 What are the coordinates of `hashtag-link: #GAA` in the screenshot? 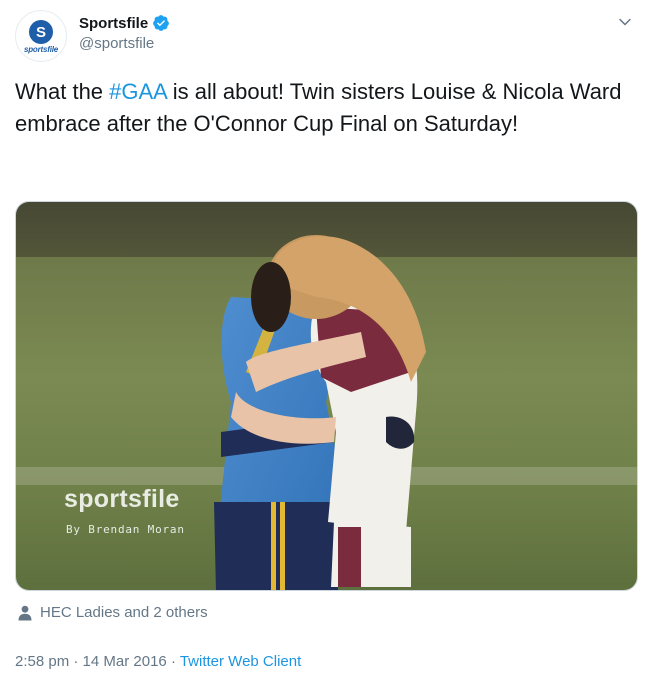 It's located at (137, 91).